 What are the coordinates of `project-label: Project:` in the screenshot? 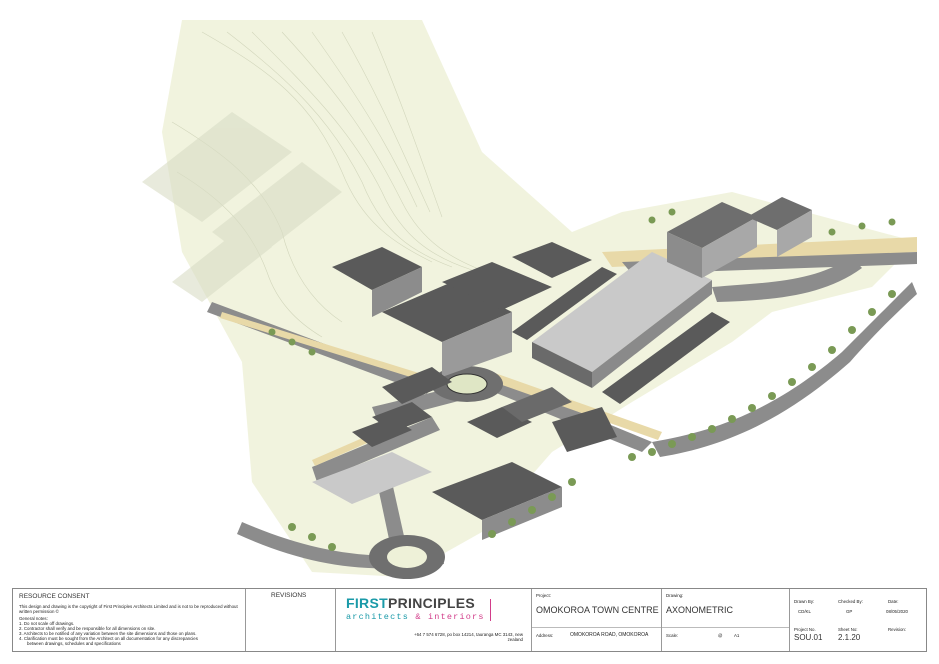 It's located at (543, 595).